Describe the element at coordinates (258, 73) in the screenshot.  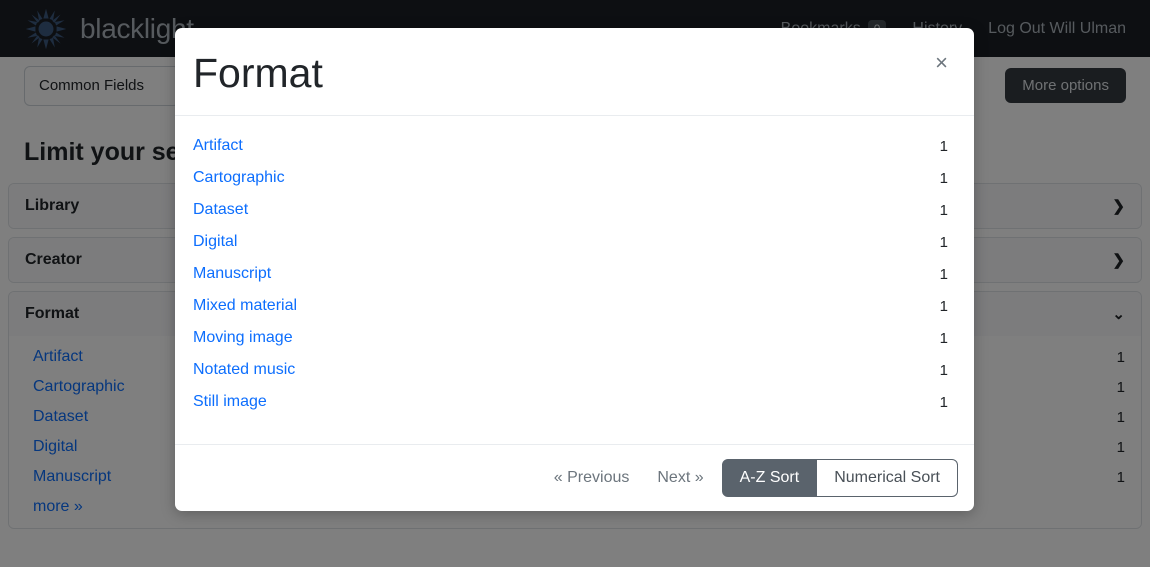
I see `modal-title: Format` at that location.